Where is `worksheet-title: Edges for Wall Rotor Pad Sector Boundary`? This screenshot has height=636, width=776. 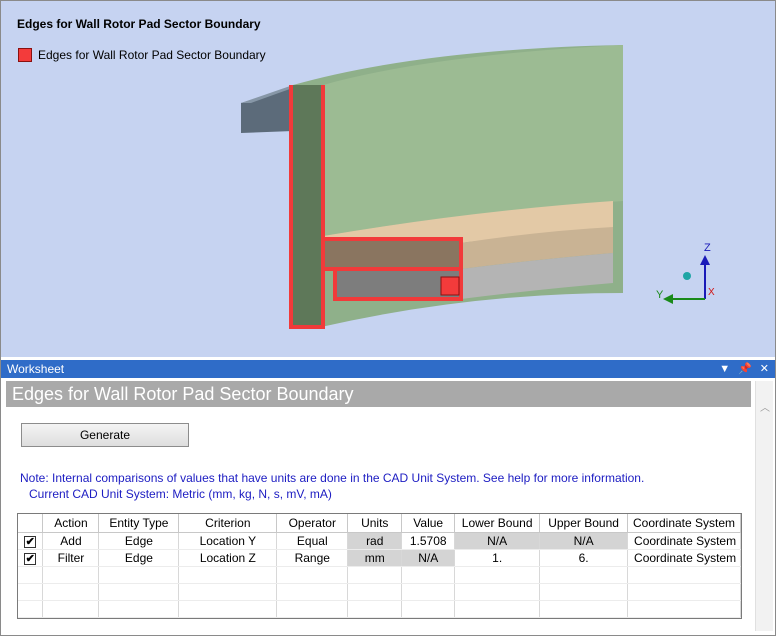 worksheet-title: Edges for Wall Rotor Pad Sector Boundary is located at coordinates (378, 394).